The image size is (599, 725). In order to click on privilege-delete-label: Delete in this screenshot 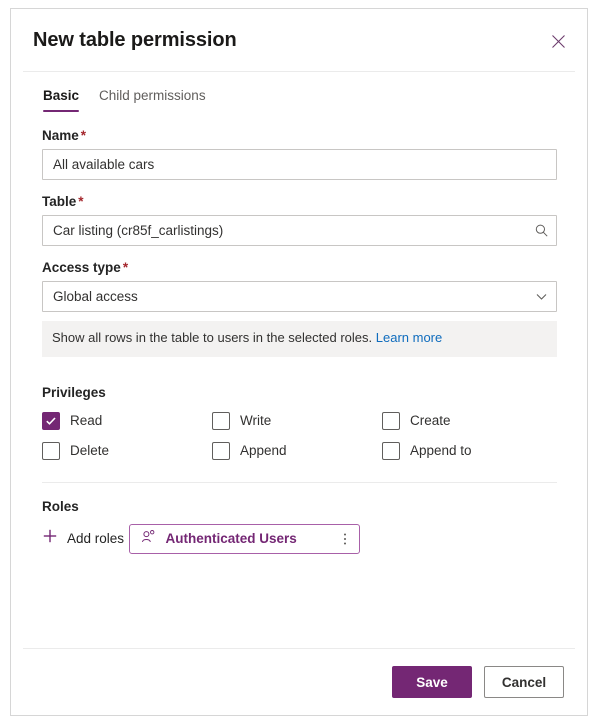, I will do `click(90, 451)`.